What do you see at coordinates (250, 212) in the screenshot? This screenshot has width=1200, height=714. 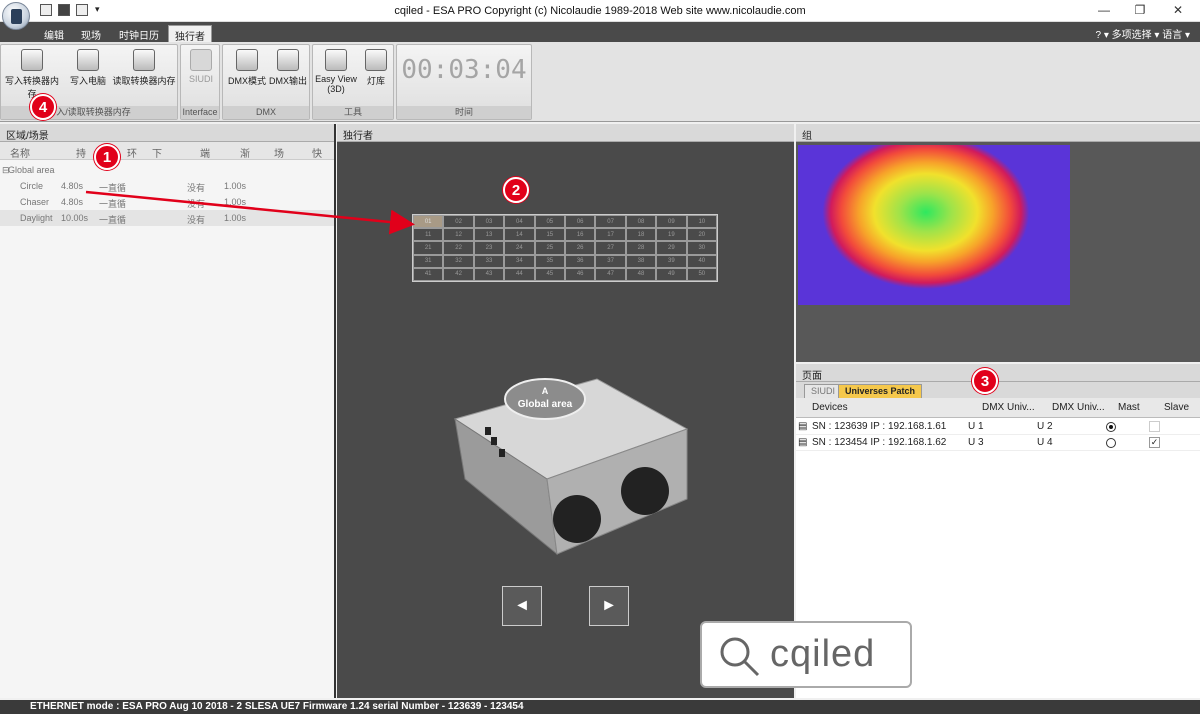 I see `annotation-arrow` at bounding box center [250, 212].